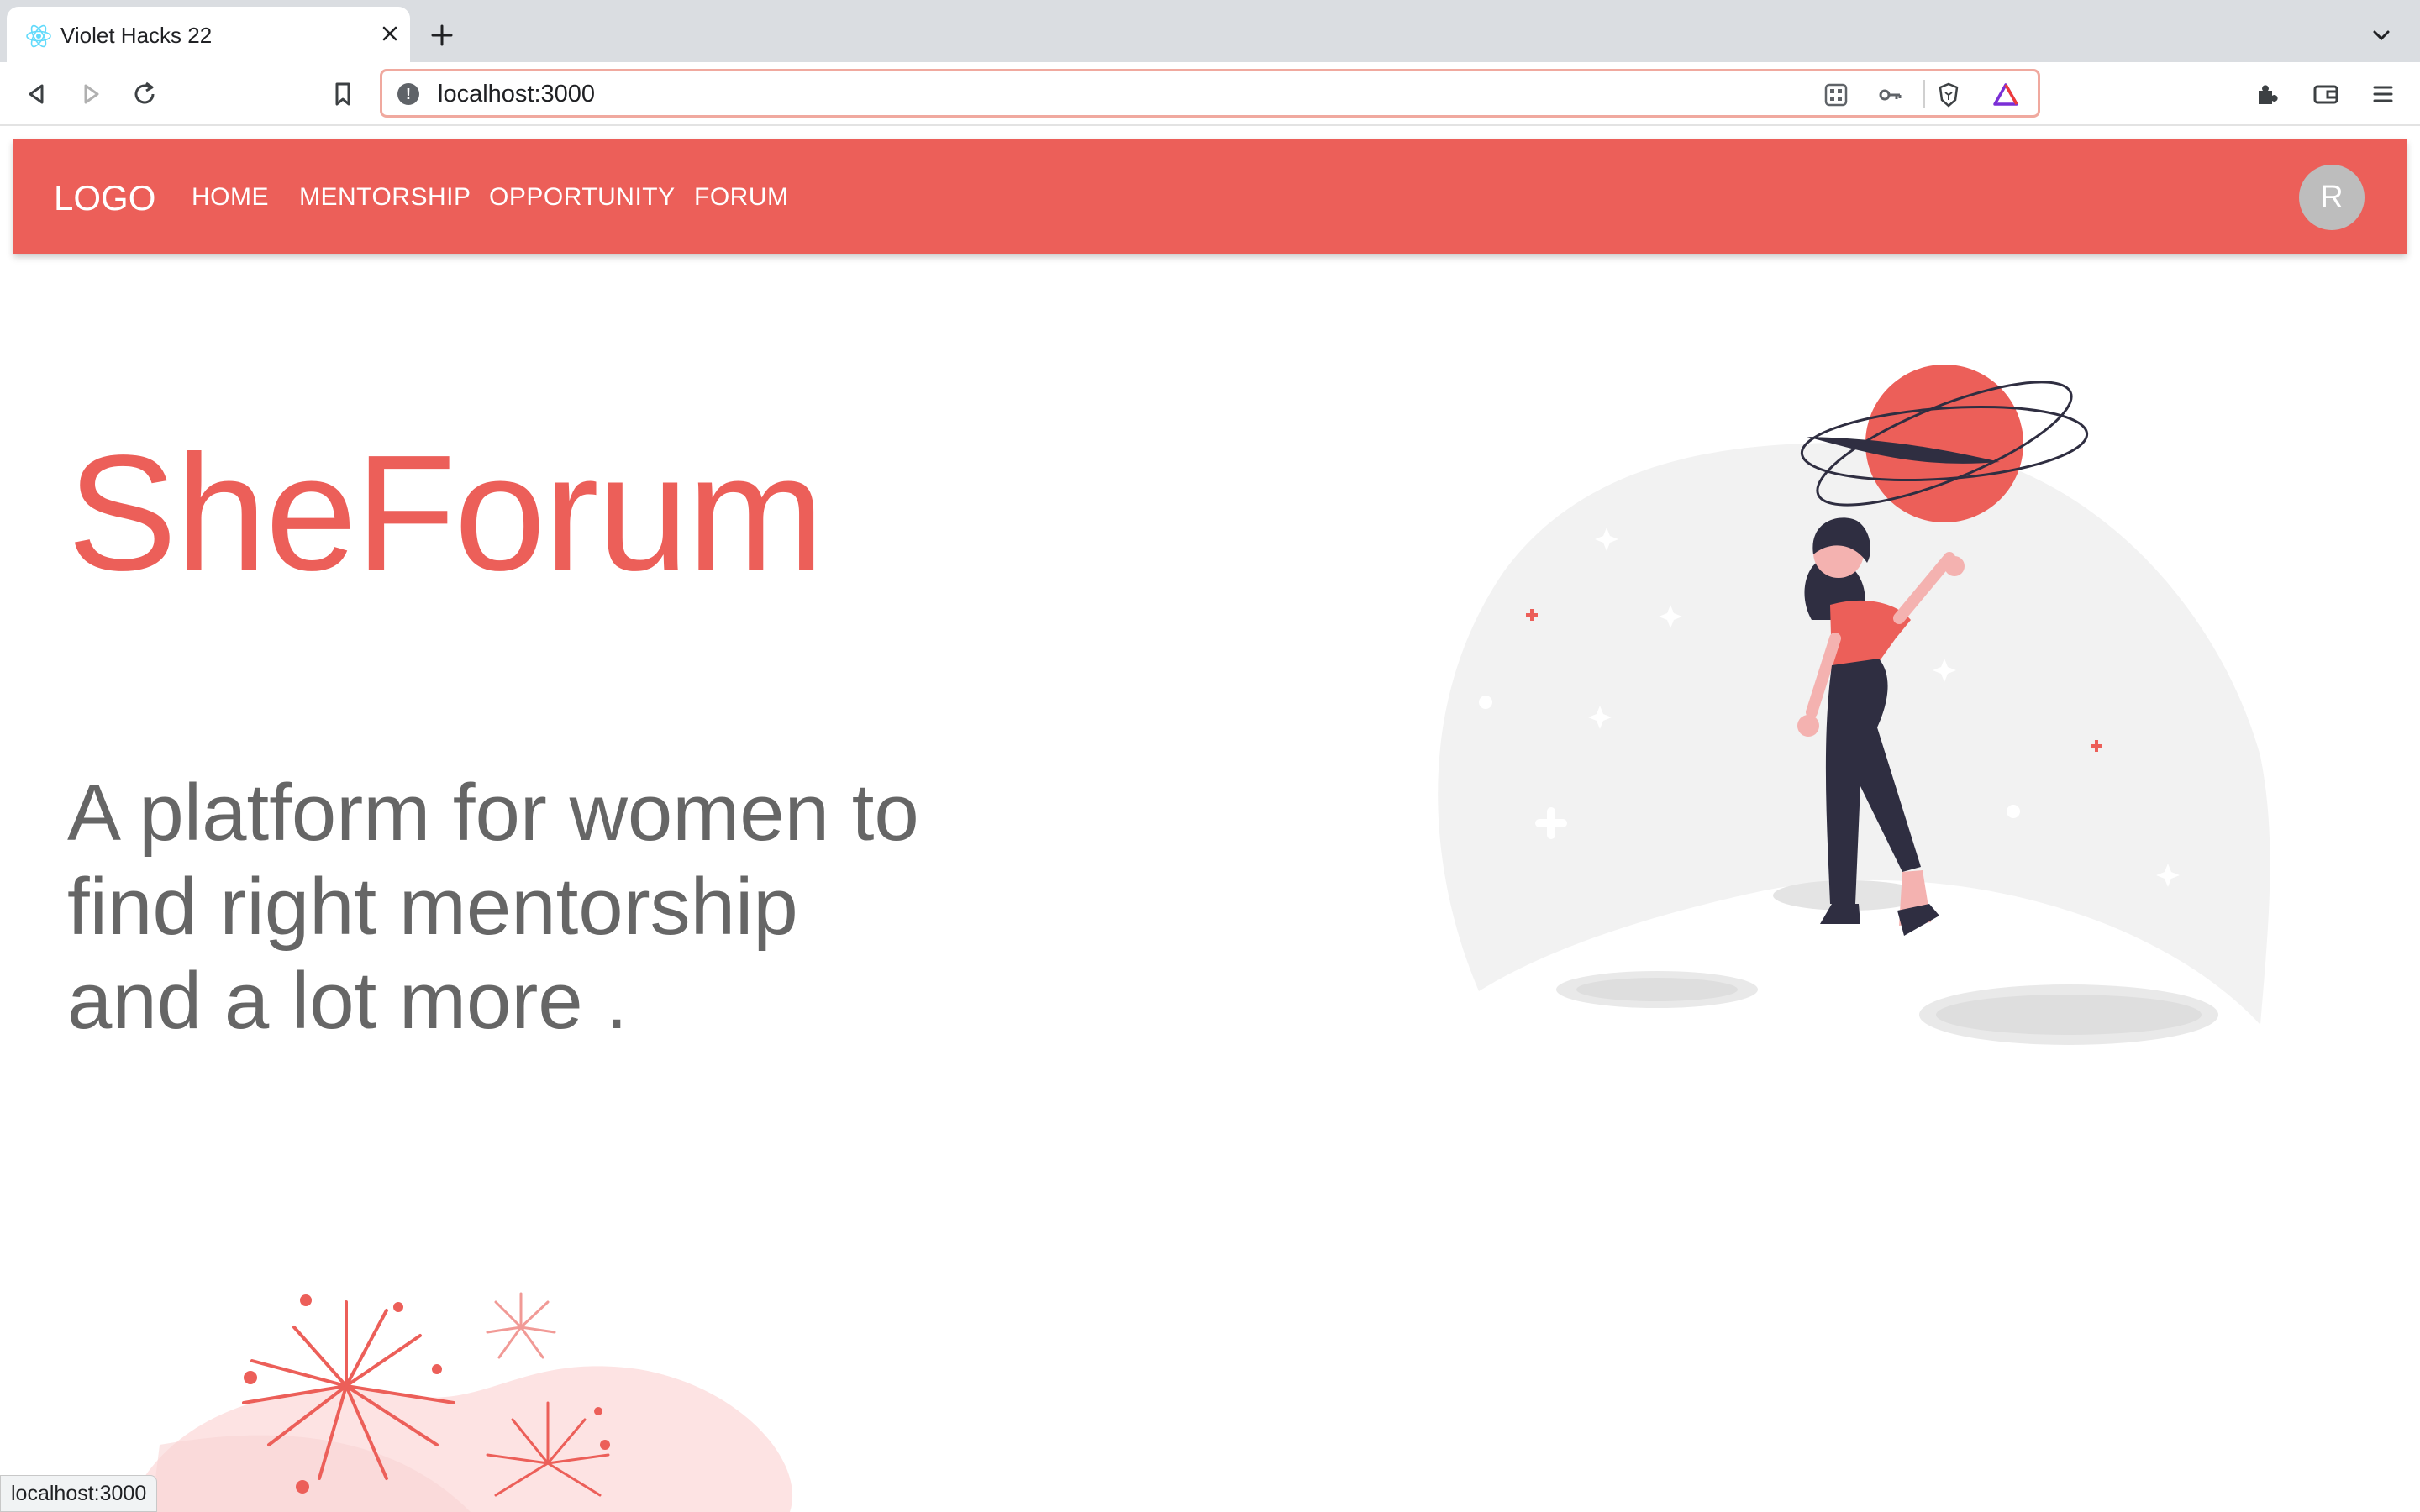 Image resolution: width=2420 pixels, height=1512 pixels. I want to click on reload-icon, so click(144, 94).